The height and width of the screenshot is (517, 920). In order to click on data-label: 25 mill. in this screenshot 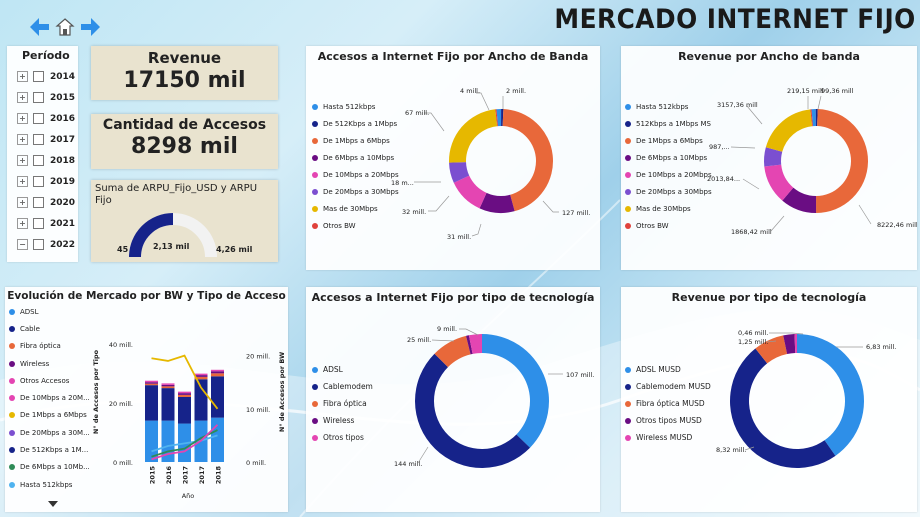, I will do `click(419, 340)`.